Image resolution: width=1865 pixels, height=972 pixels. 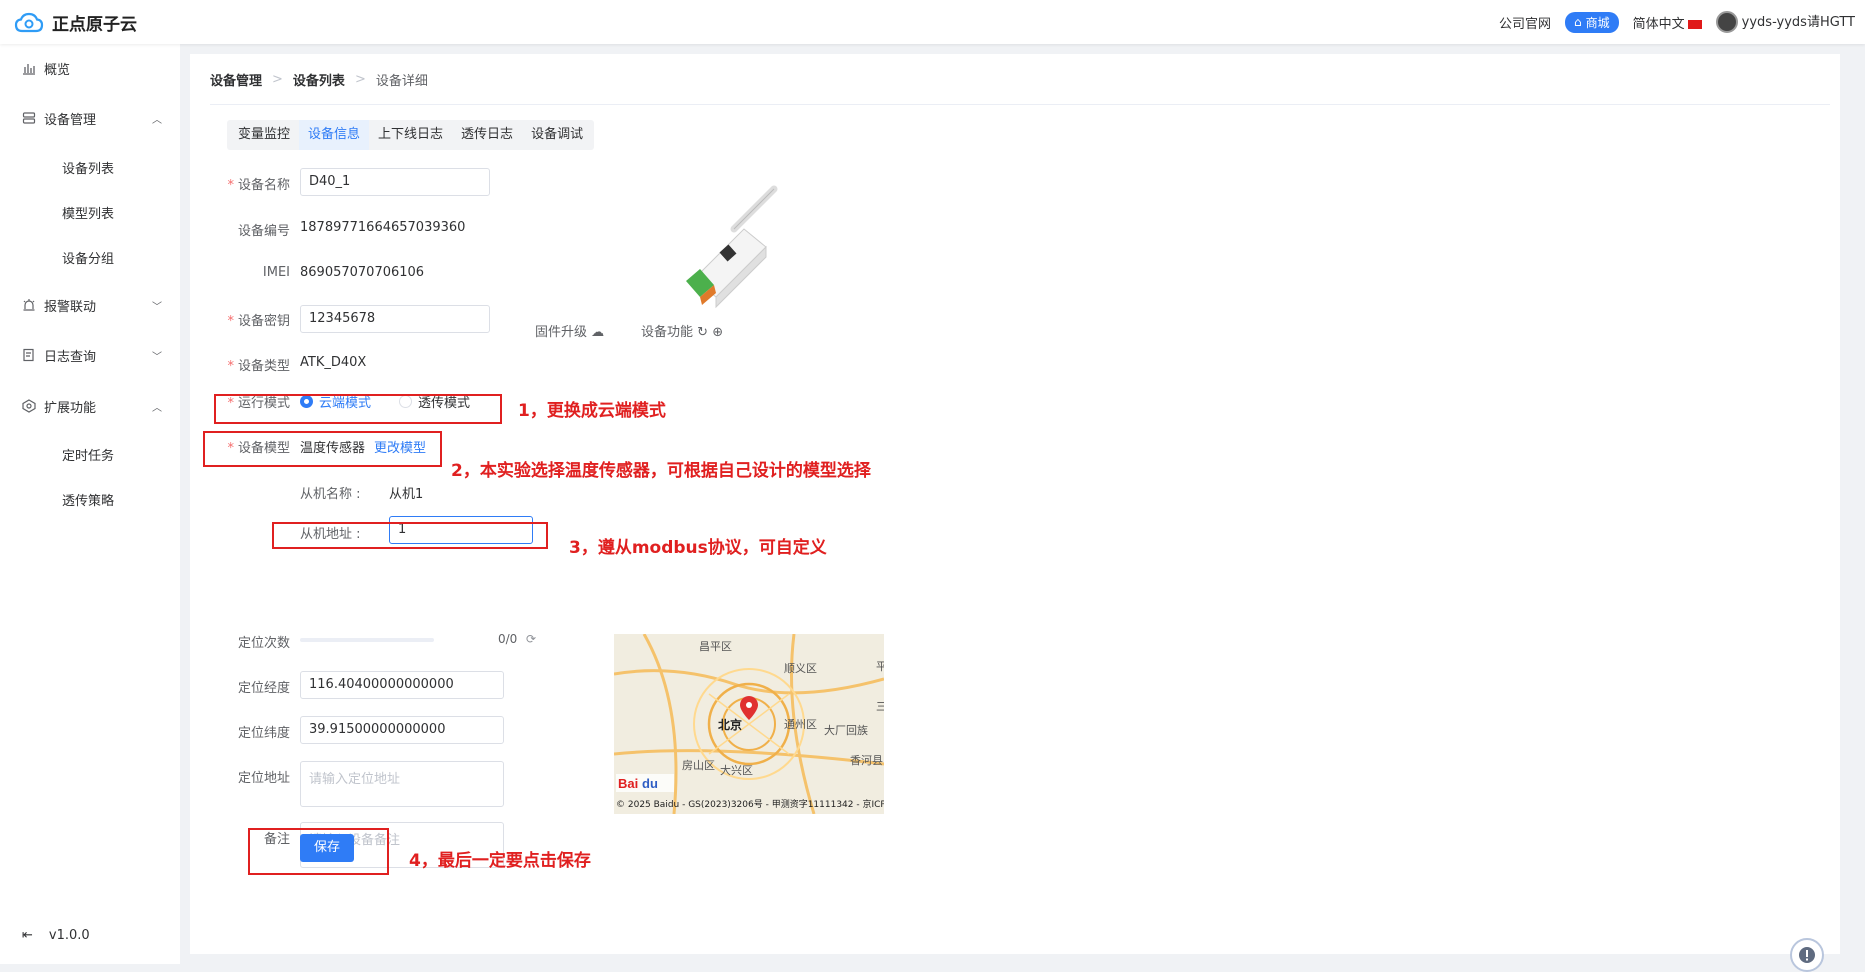 I want to click on language-label: 简体中文, so click(x=1658, y=24).